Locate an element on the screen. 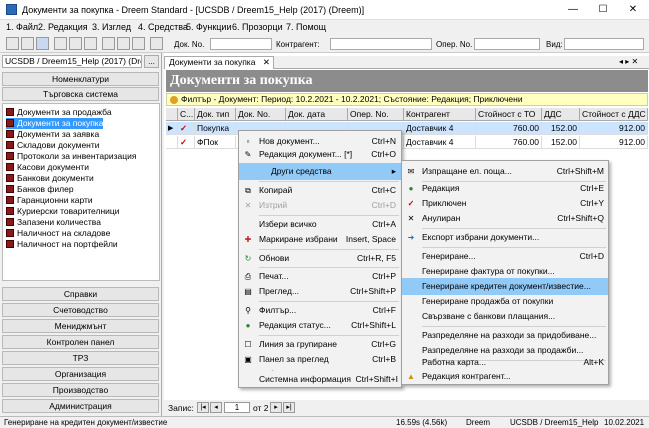 This screenshot has height=428, width=649. copy-icon is located at coordinates (75, 43).